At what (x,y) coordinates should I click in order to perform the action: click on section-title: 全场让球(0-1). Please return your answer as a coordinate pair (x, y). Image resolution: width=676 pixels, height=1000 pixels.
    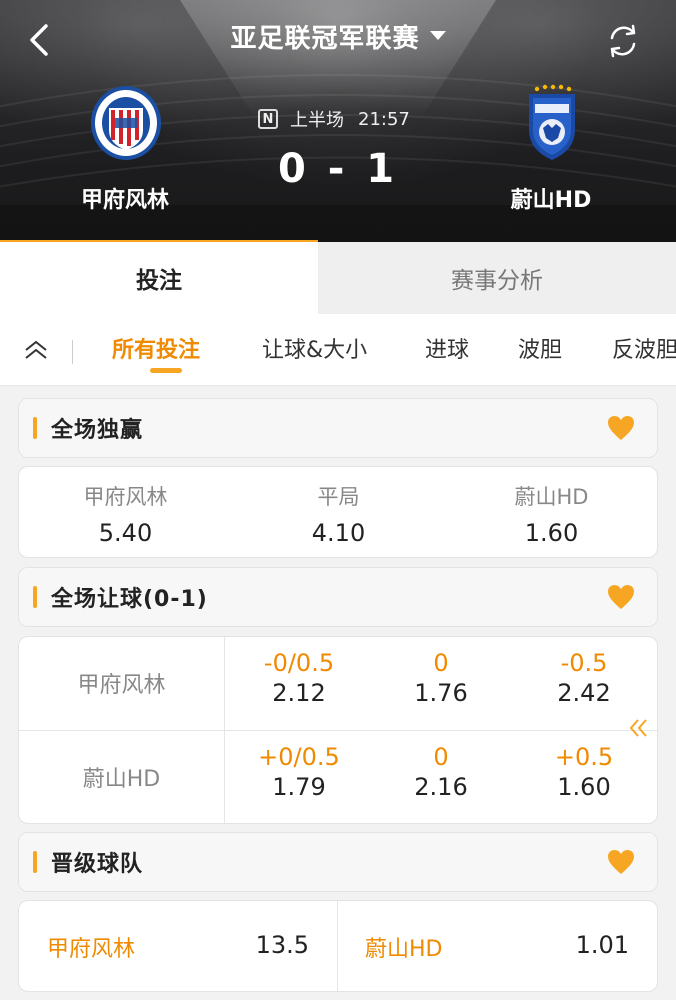
    Looking at the image, I should click on (129, 599).